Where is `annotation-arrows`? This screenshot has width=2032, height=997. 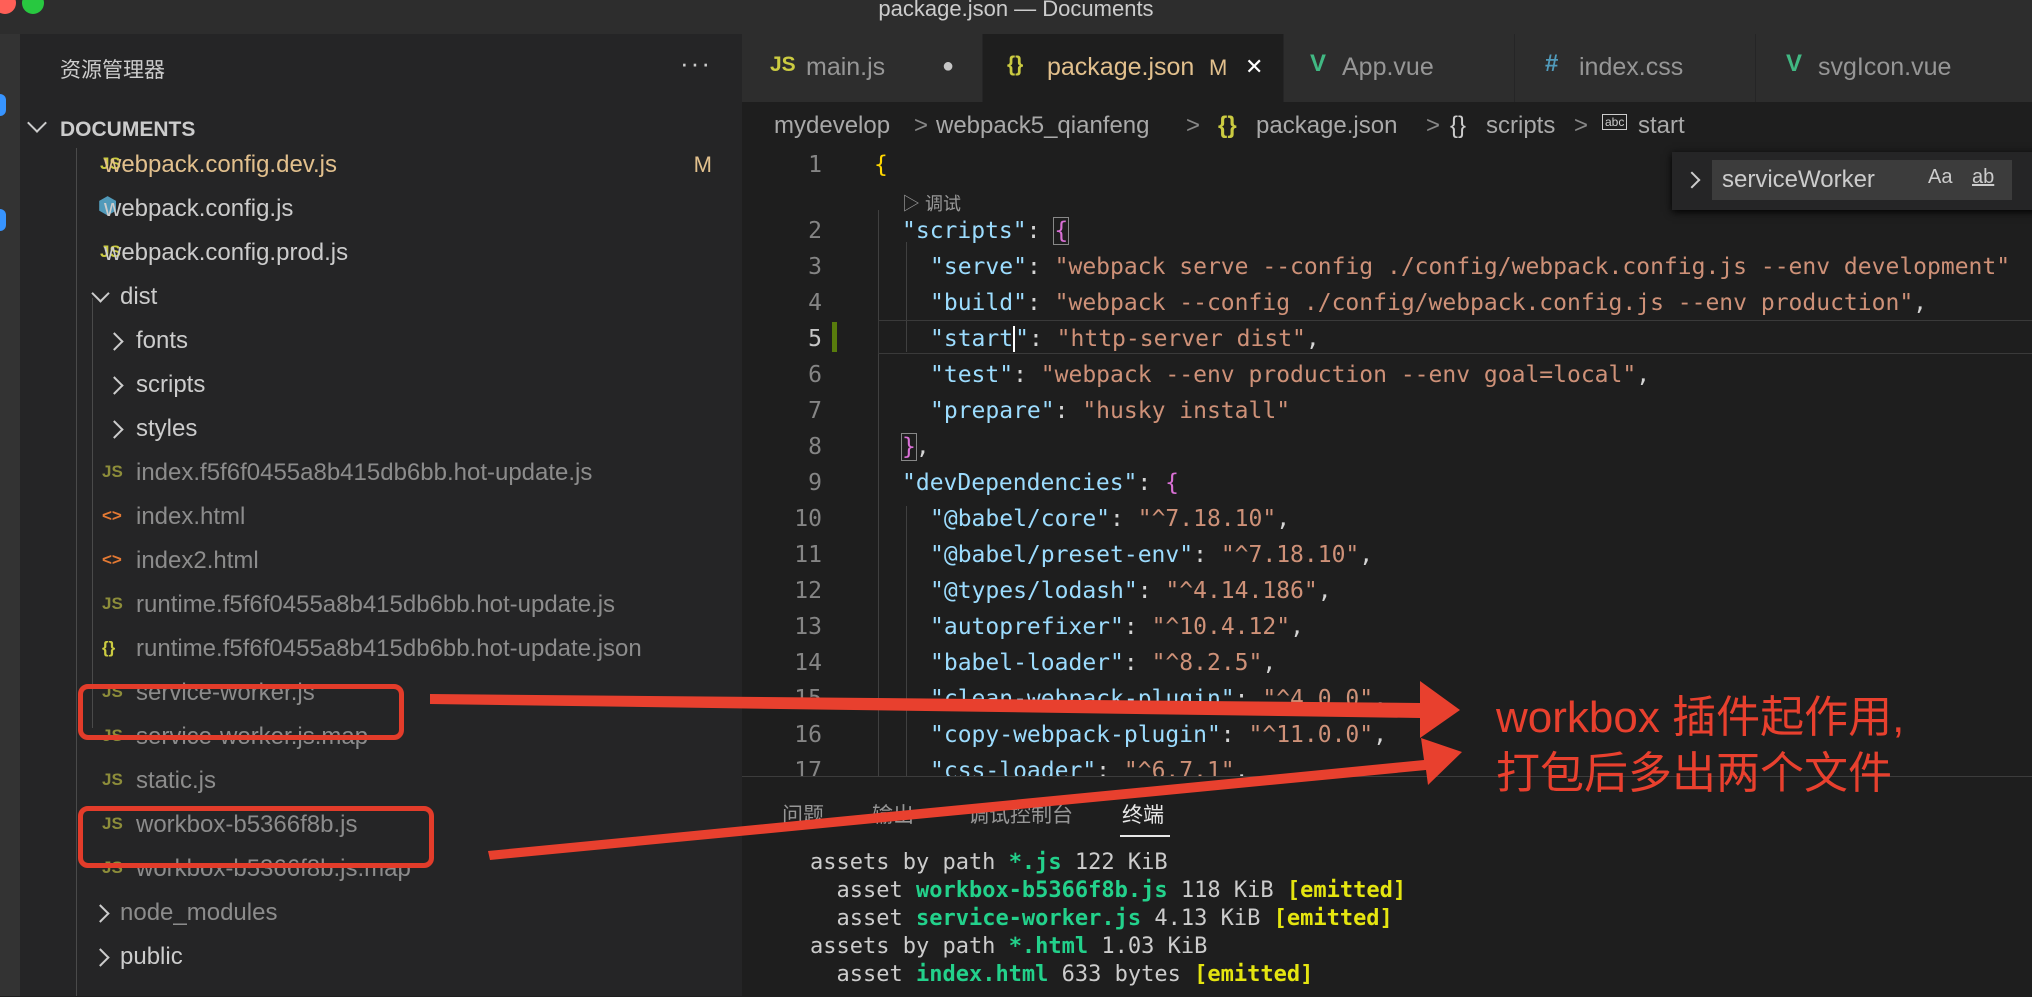
annotation-arrows is located at coordinates (946, 770).